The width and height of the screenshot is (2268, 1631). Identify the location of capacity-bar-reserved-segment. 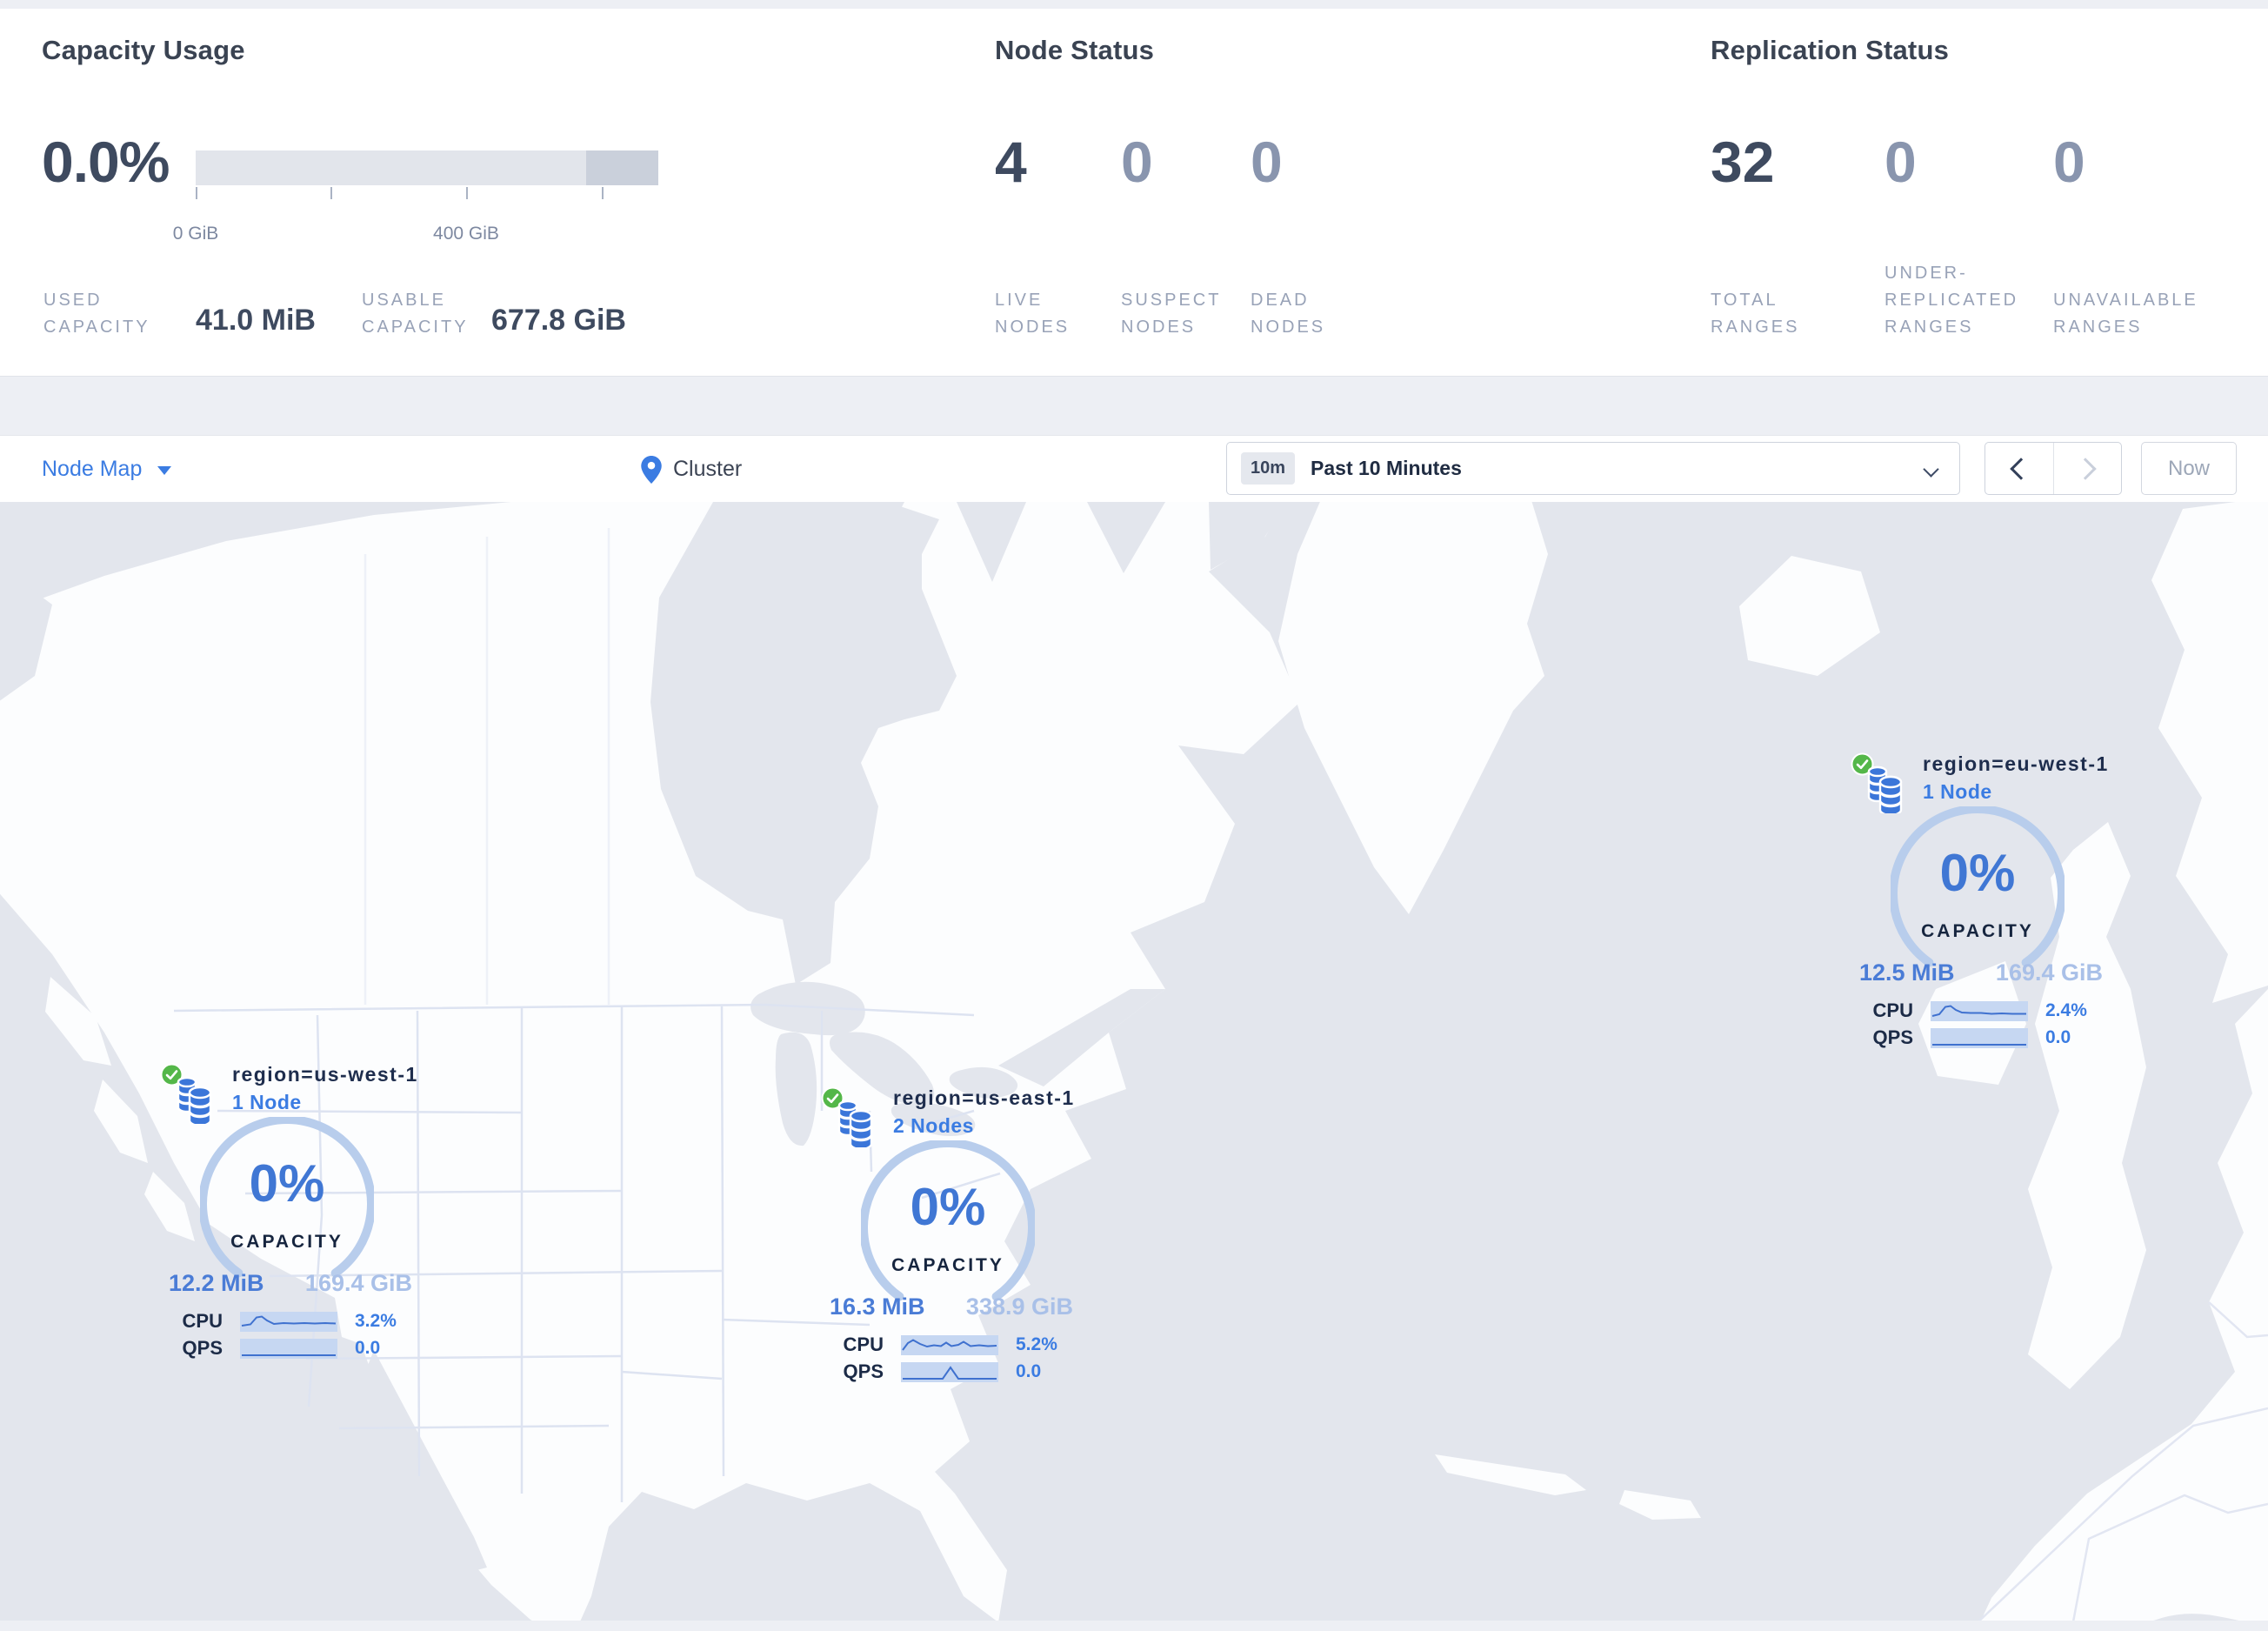
(622, 167).